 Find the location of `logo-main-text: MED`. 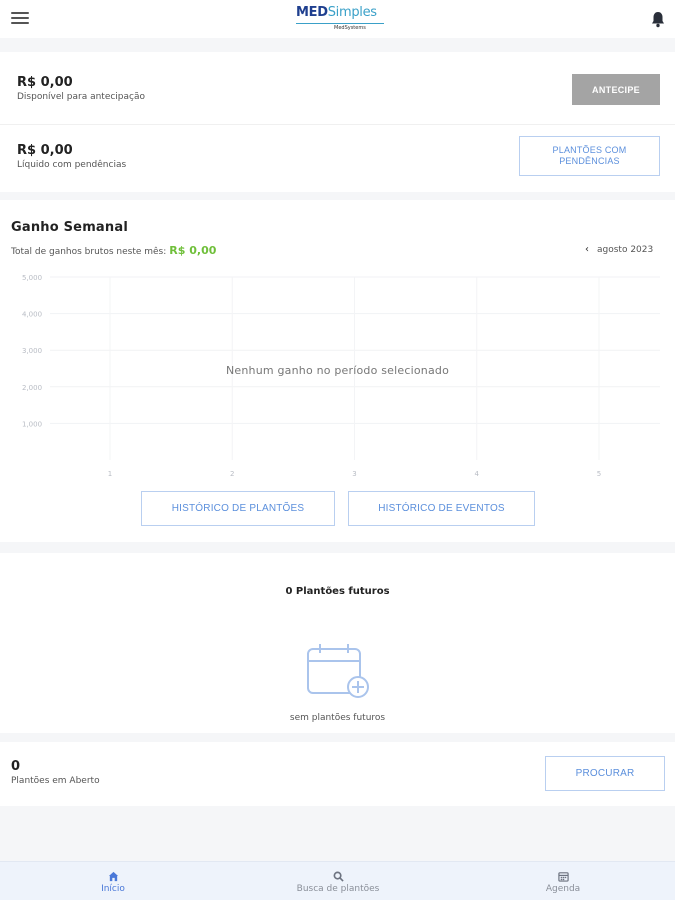

logo-main-text: MED is located at coordinates (312, 12).